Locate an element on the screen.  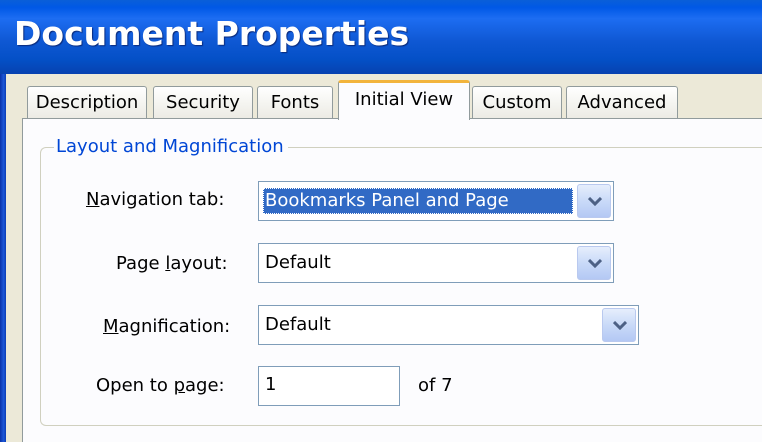
magnification-dropdown: Default is located at coordinates (448, 325).